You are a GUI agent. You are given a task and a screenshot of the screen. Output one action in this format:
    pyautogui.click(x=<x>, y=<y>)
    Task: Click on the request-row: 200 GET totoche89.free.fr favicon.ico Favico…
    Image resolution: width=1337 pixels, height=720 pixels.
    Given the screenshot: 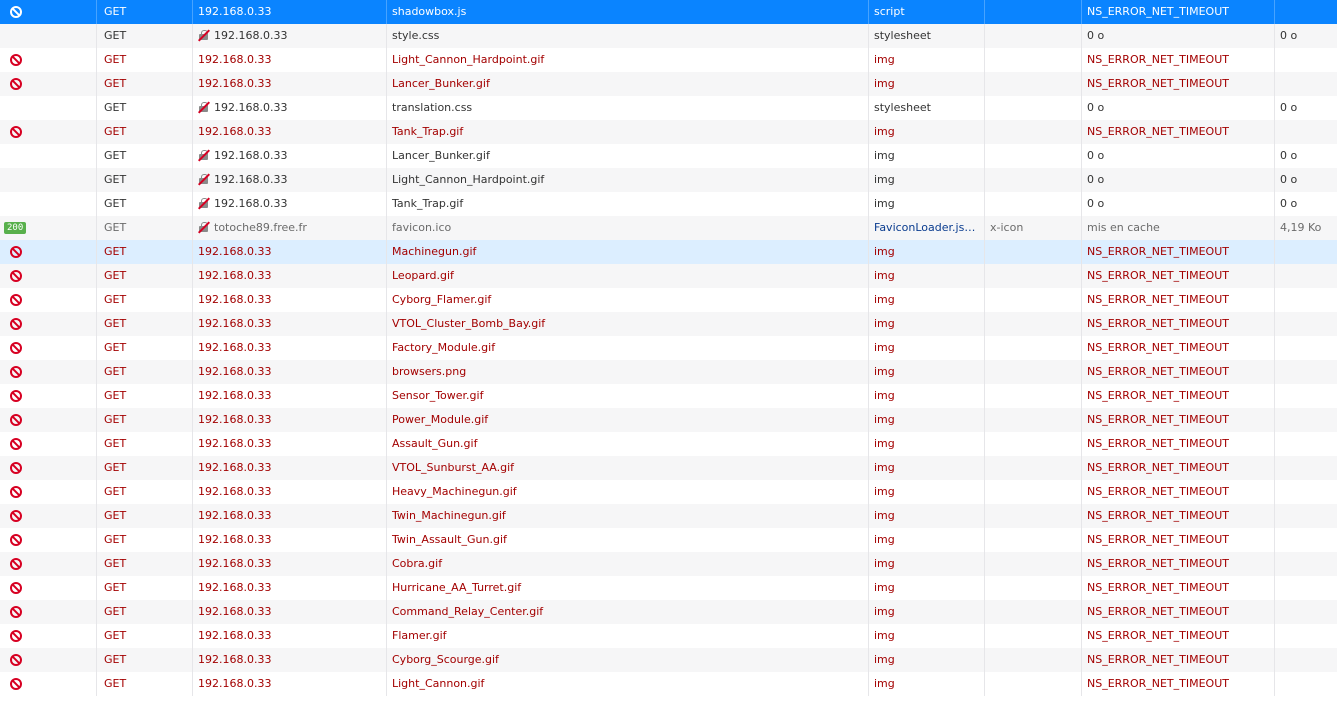 What is the action you would take?
    pyautogui.click(x=668, y=228)
    